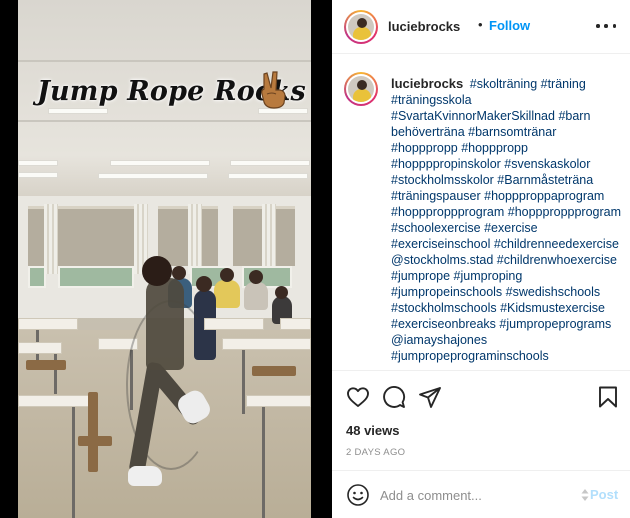 This screenshot has height=518, width=630. I want to click on shoe, so click(145, 476).